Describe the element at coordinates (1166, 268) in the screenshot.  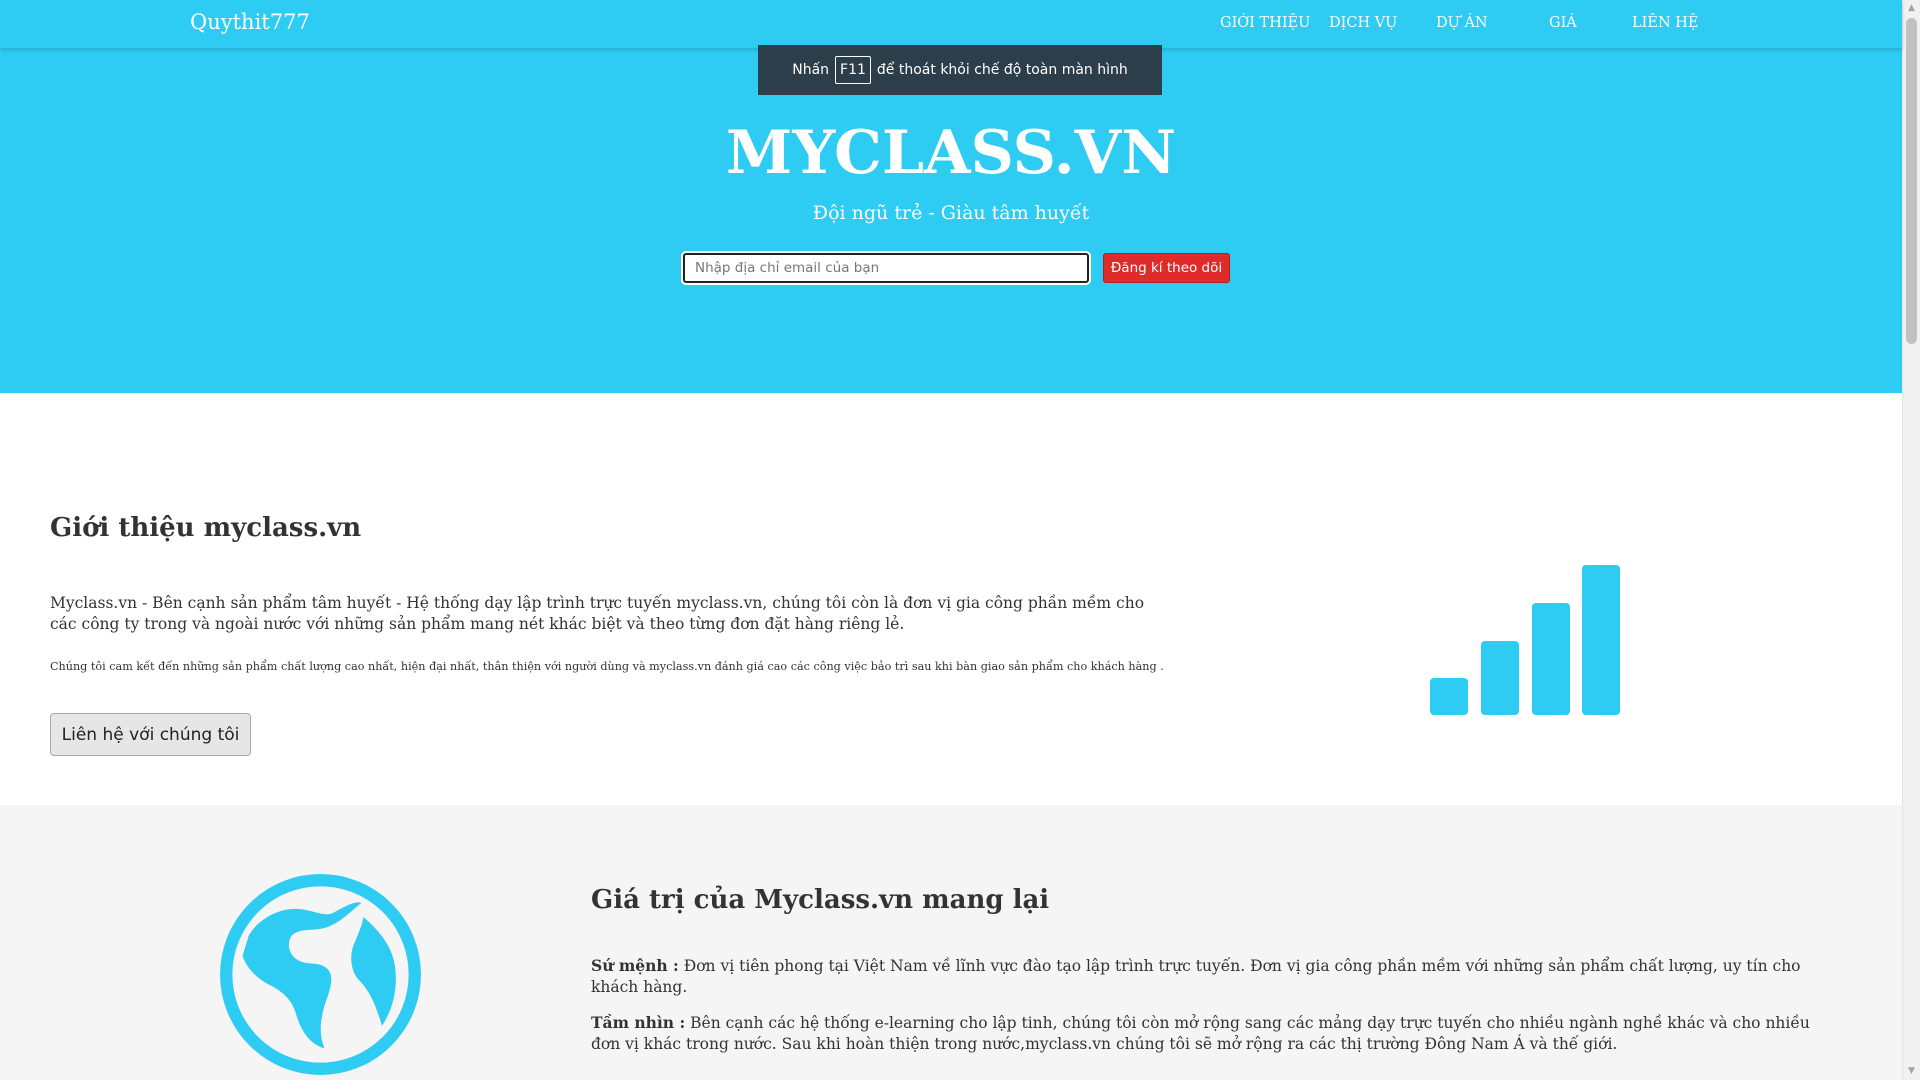
I see `subscribe-button: Đăng kí theo dõi` at that location.